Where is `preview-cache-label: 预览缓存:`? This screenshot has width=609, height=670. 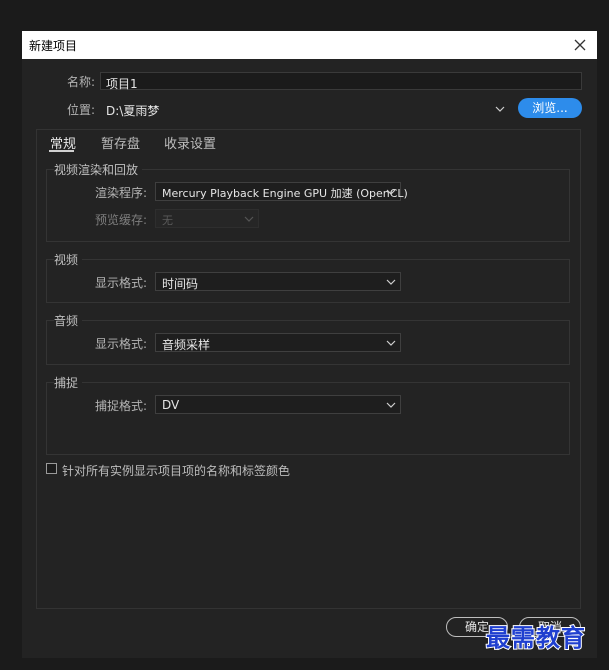
preview-cache-label: 预览缓存: is located at coordinates (121, 220).